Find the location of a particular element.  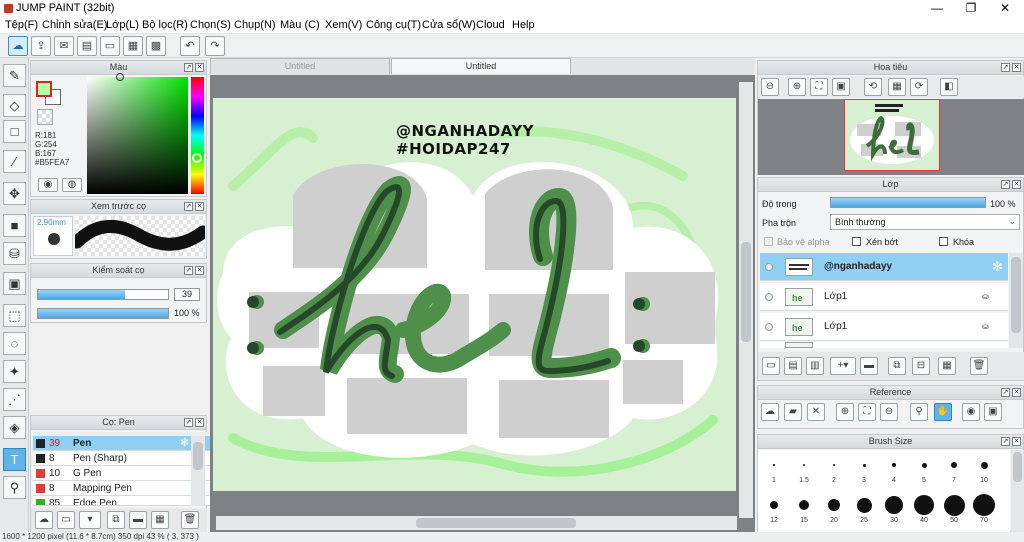

brush-size-cell: 2 is located at coordinates (834, 469).